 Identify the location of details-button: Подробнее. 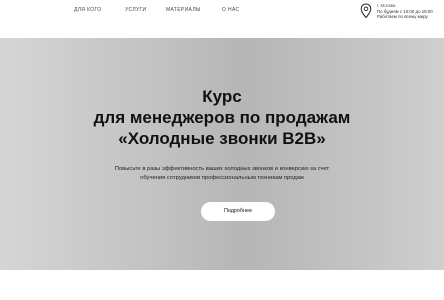
(238, 211).